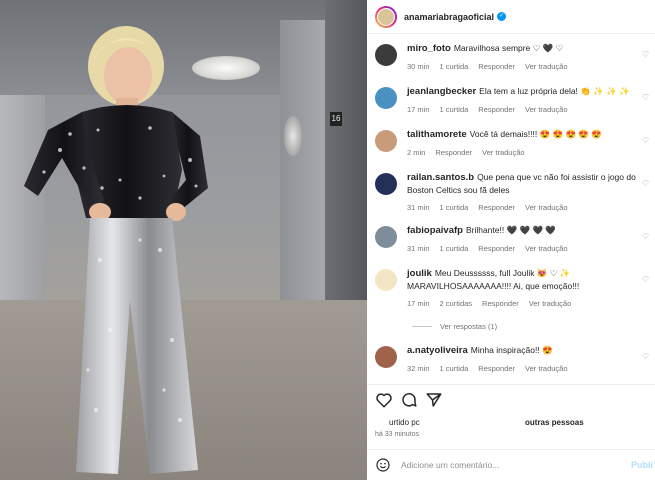 The image size is (655, 480). Describe the element at coordinates (449, 17) in the screenshot. I see `author-username: anamariabragaoficial` at that location.